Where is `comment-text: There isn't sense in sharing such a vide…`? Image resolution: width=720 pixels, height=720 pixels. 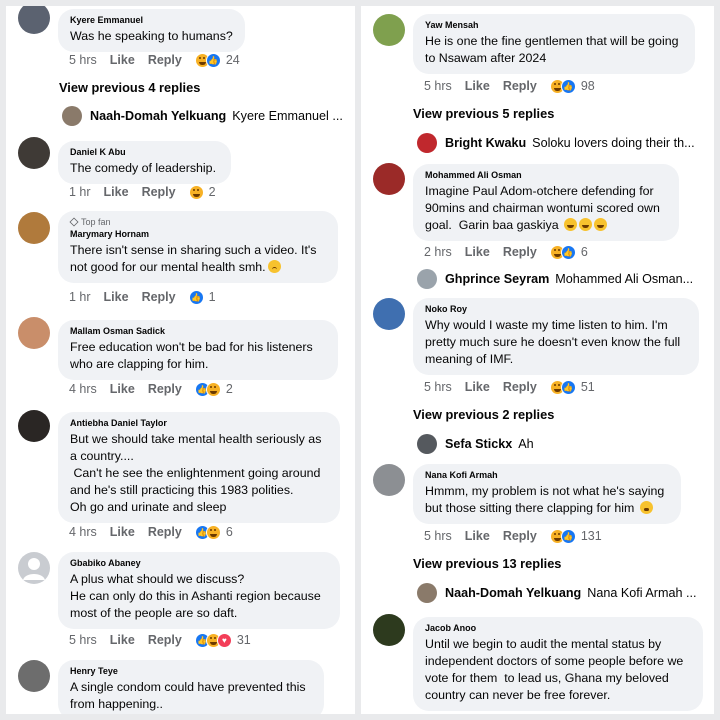 comment-text: There isn't sense in sharing such a vide… is located at coordinates (198, 259).